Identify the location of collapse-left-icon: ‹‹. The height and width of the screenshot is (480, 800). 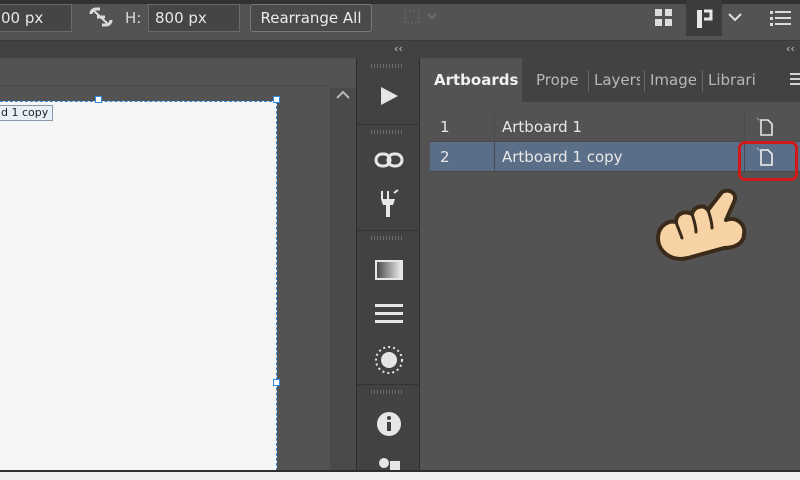
(398, 49).